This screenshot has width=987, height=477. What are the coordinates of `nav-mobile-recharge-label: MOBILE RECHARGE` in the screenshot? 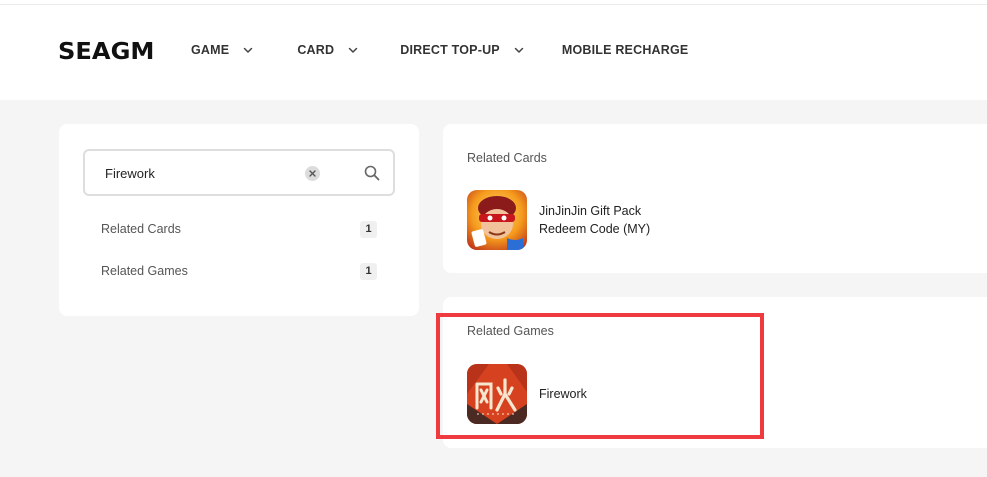 It's located at (625, 50).